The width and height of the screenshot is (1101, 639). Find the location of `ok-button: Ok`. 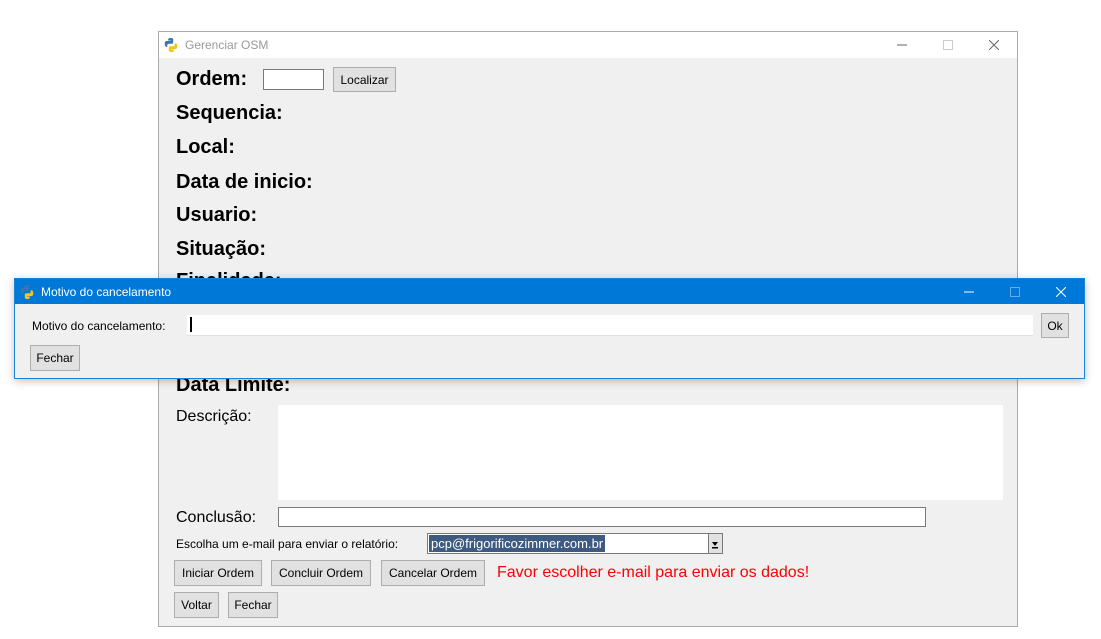

ok-button: Ok is located at coordinates (1055, 325).